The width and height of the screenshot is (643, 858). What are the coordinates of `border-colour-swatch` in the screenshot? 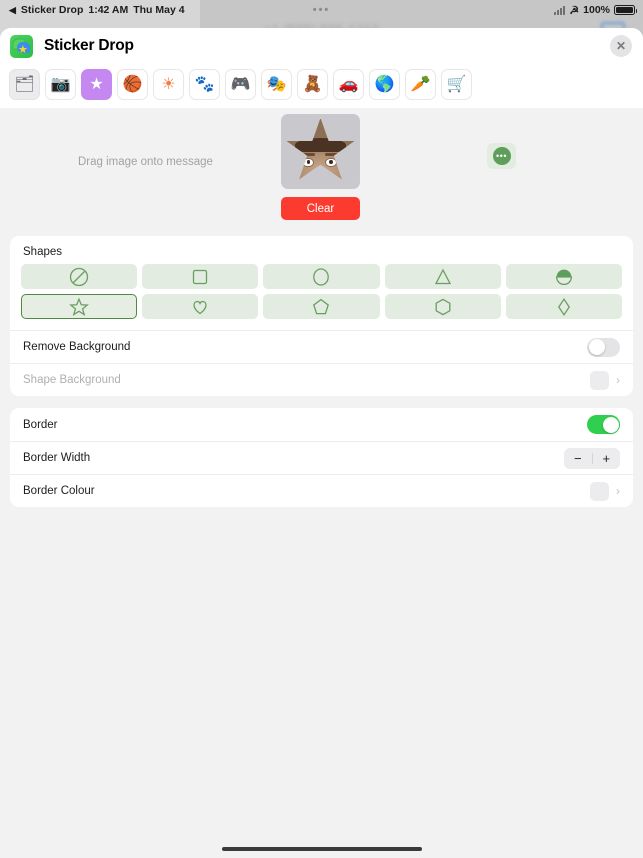 It's located at (599, 491).